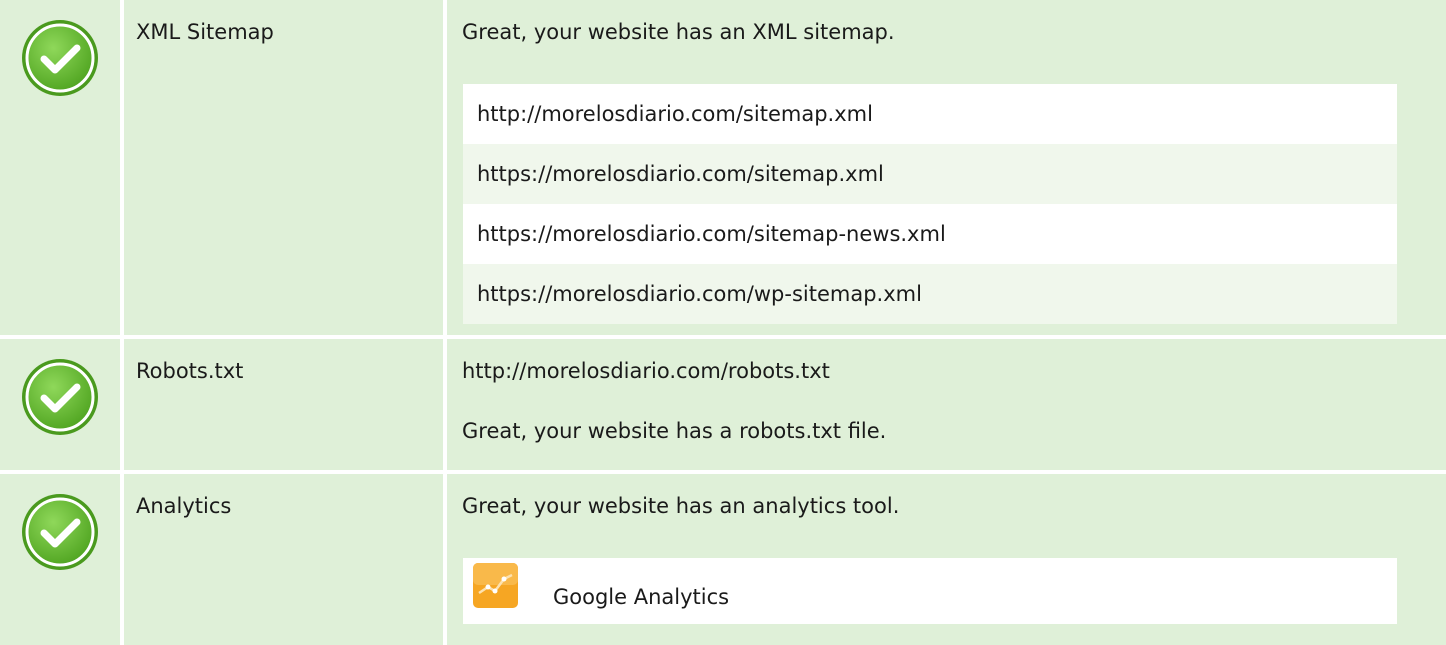  Describe the element at coordinates (930, 294) in the screenshot. I see `sitemap-url: https://morelosdiario.com/wp-sitemap.xml` at that location.